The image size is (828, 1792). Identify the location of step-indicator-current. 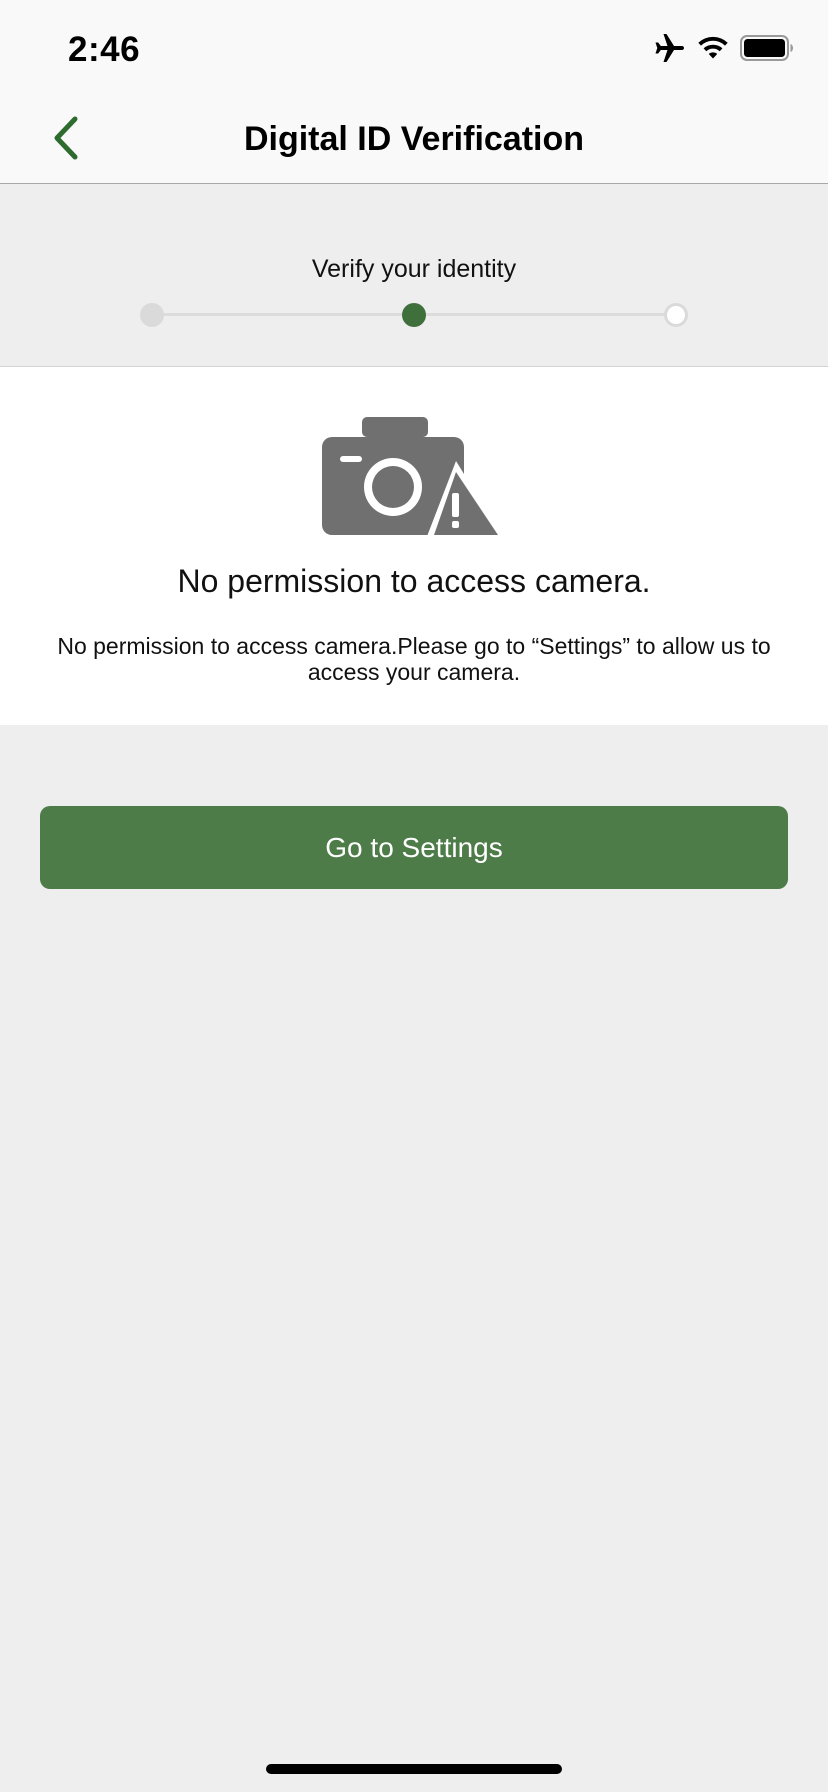
(414, 315).